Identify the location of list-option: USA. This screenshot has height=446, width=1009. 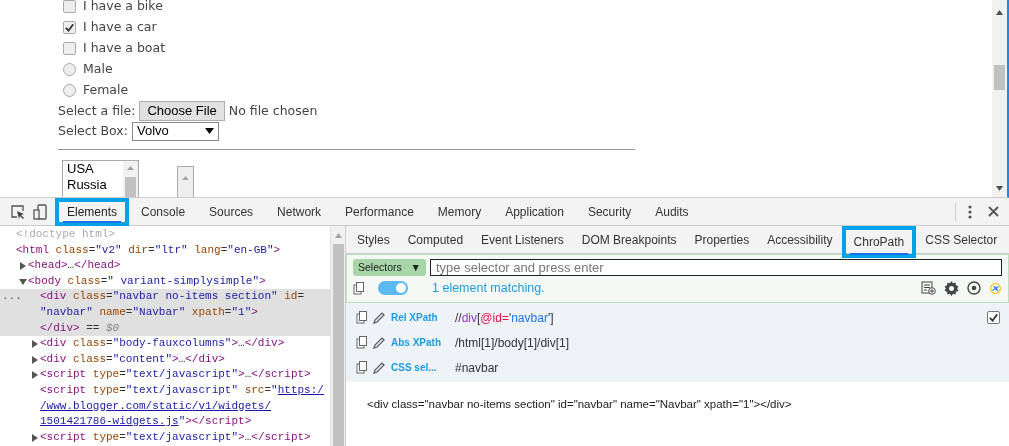
(95, 169).